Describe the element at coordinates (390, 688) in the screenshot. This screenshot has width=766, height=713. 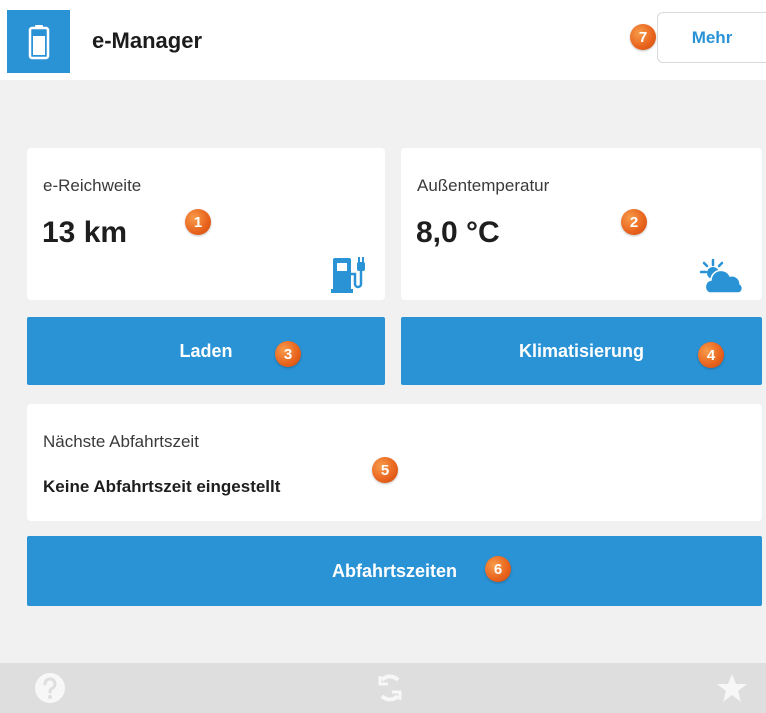
I see `refresh-icon` at that location.